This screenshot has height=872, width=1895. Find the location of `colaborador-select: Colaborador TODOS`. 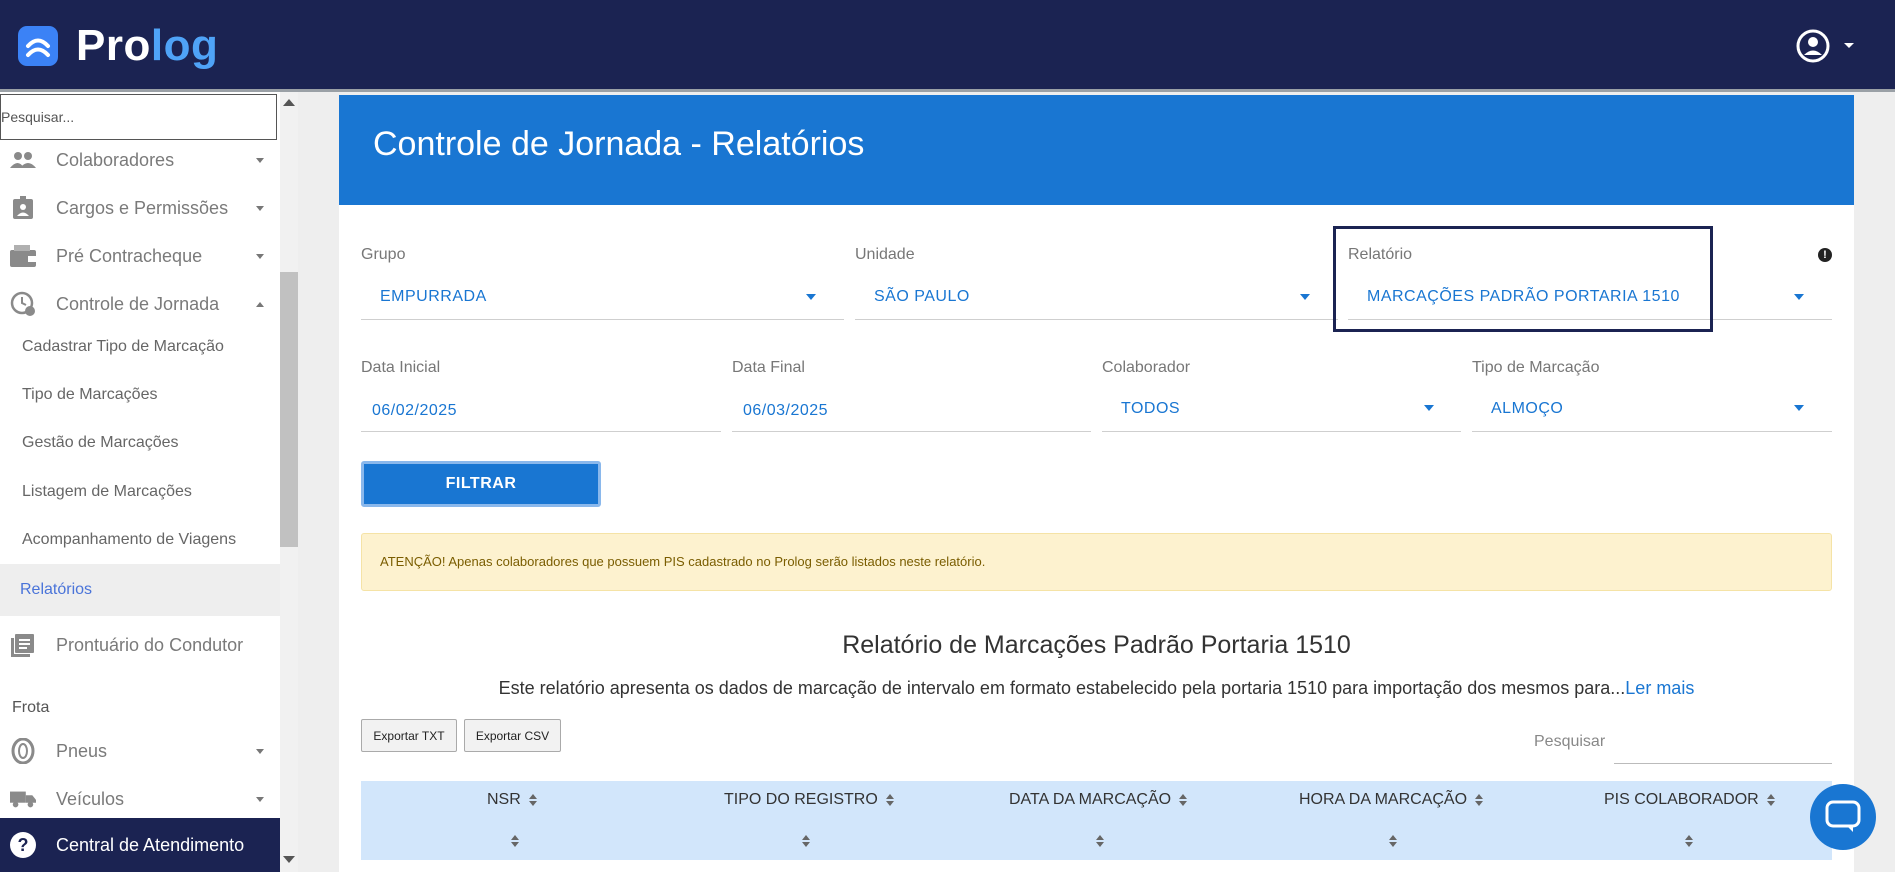

colaborador-select: Colaborador TODOS is located at coordinates (1281, 396).